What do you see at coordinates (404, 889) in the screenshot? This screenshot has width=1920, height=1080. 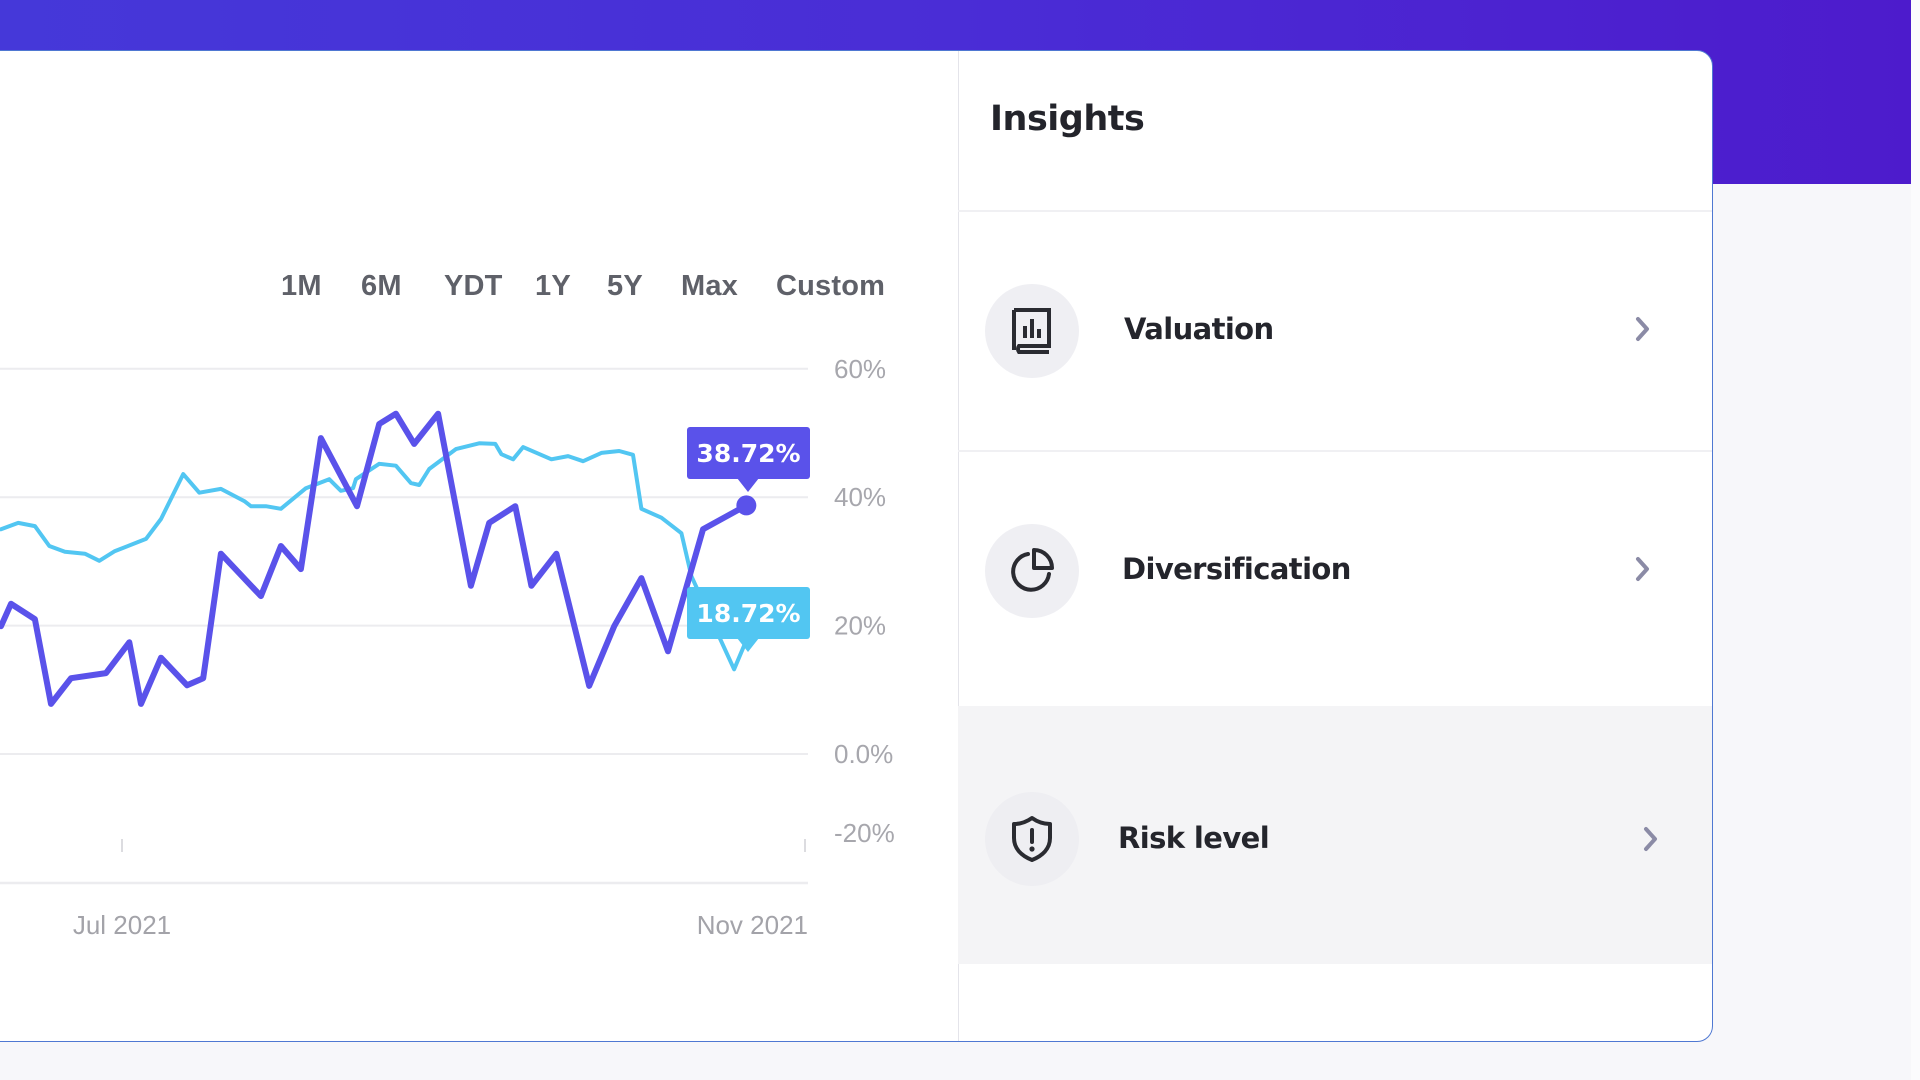 I see `x-axis: Jul 2021 Nov 2021` at bounding box center [404, 889].